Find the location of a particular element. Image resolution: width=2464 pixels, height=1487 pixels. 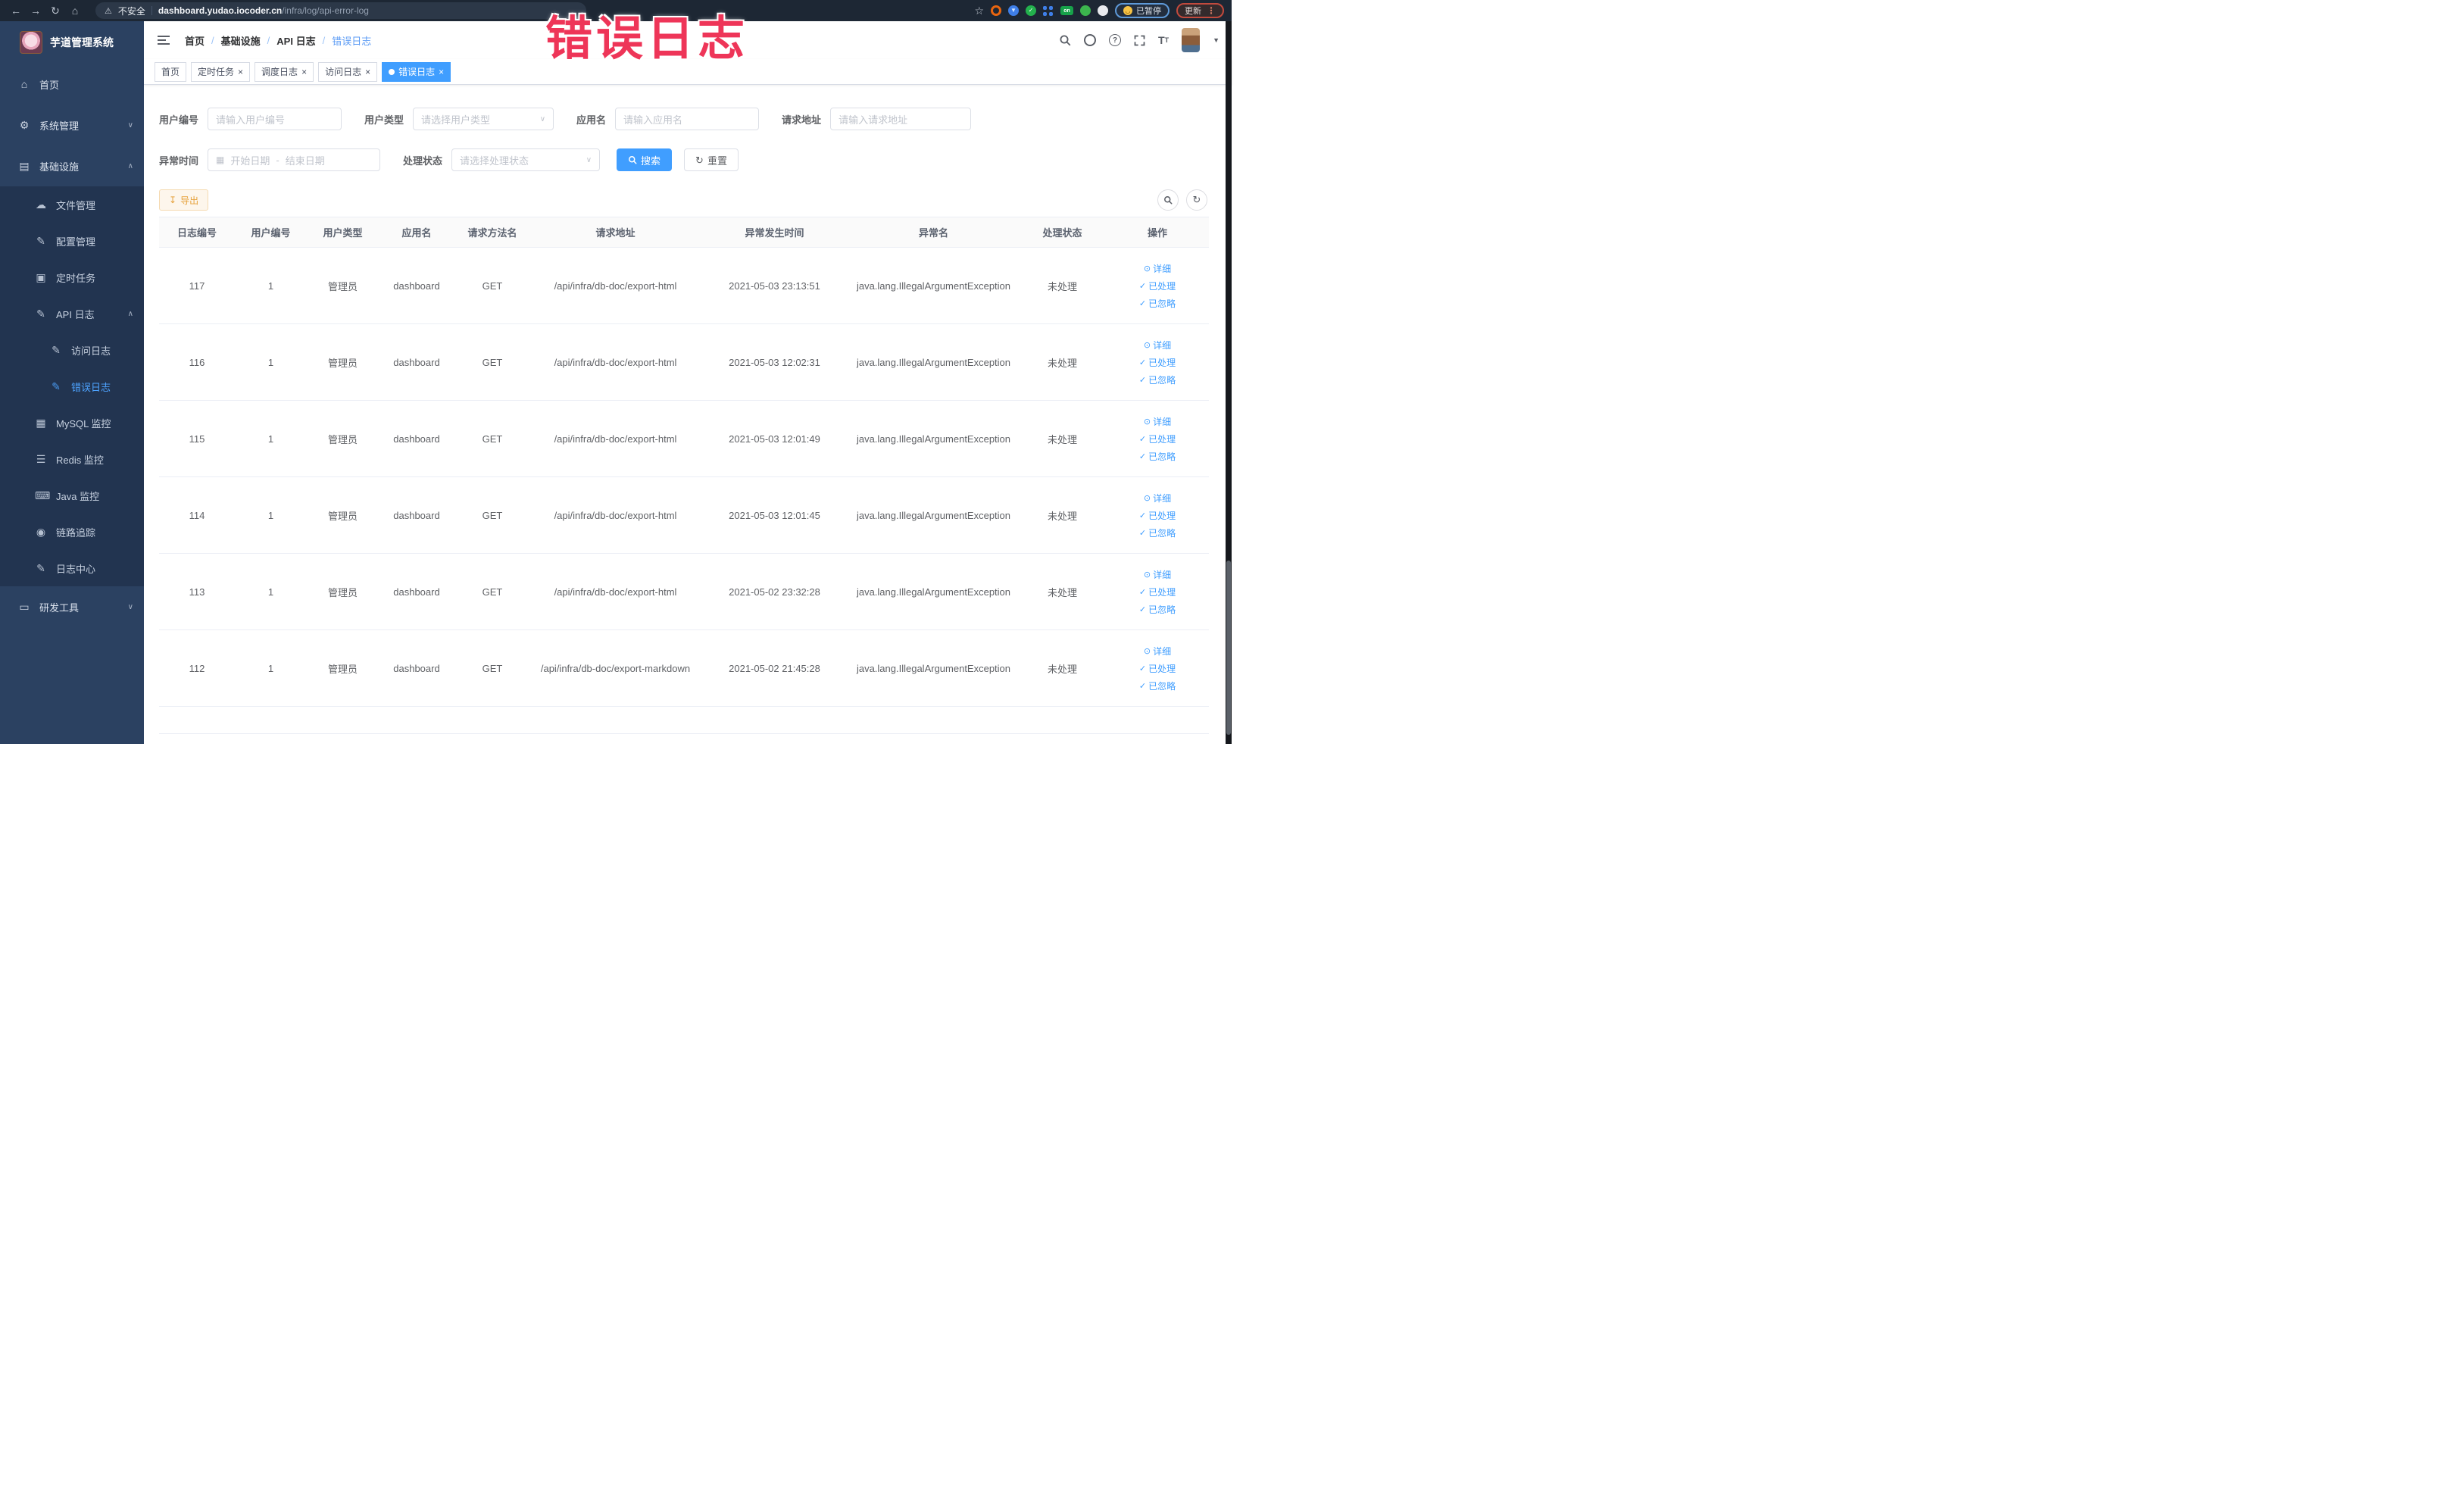

browser-back-icon: ← is located at coordinates (16, 10).